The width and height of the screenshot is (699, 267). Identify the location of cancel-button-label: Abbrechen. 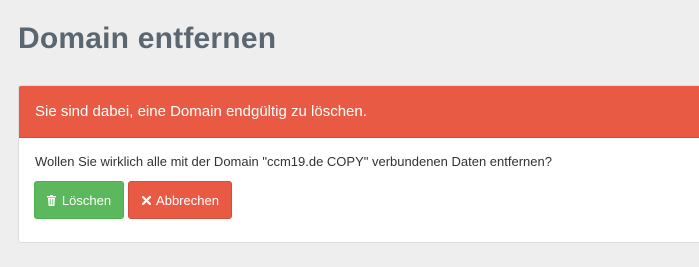
(187, 200).